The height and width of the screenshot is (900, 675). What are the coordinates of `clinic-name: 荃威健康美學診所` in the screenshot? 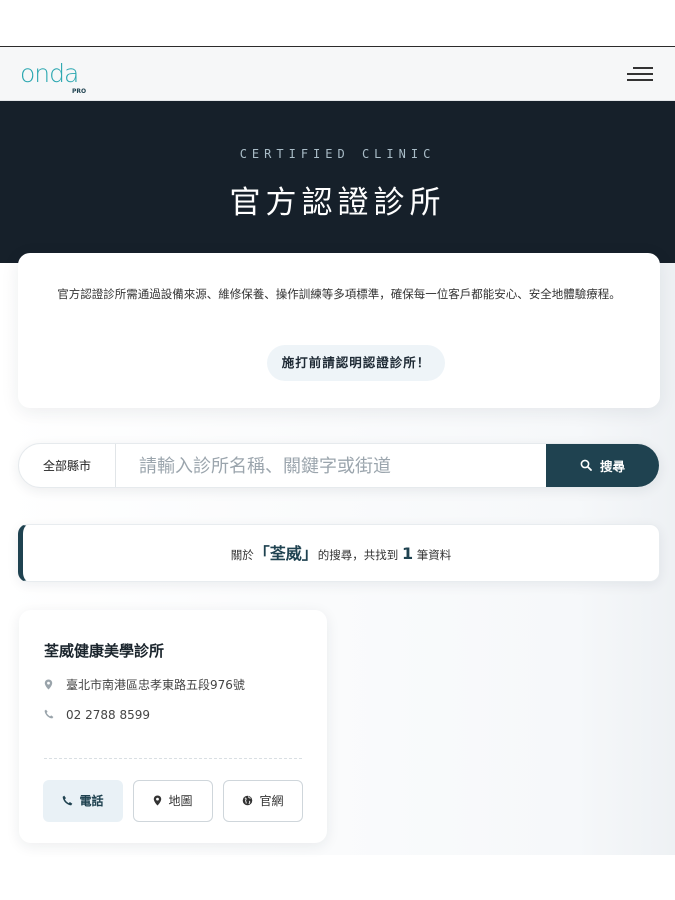 It's located at (104, 651).